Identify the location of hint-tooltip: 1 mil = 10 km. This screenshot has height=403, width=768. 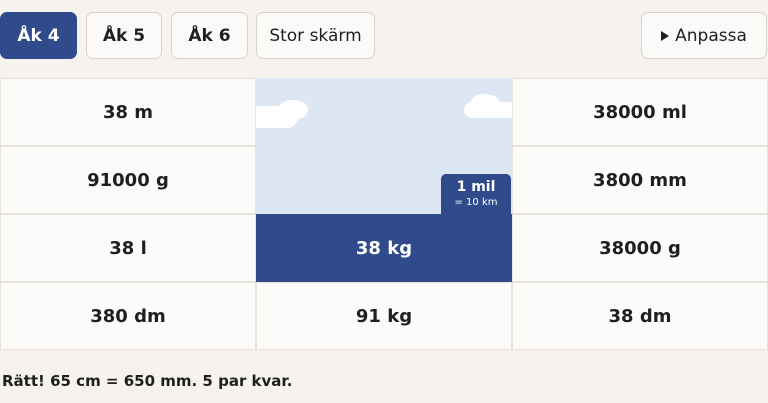
(476, 194).